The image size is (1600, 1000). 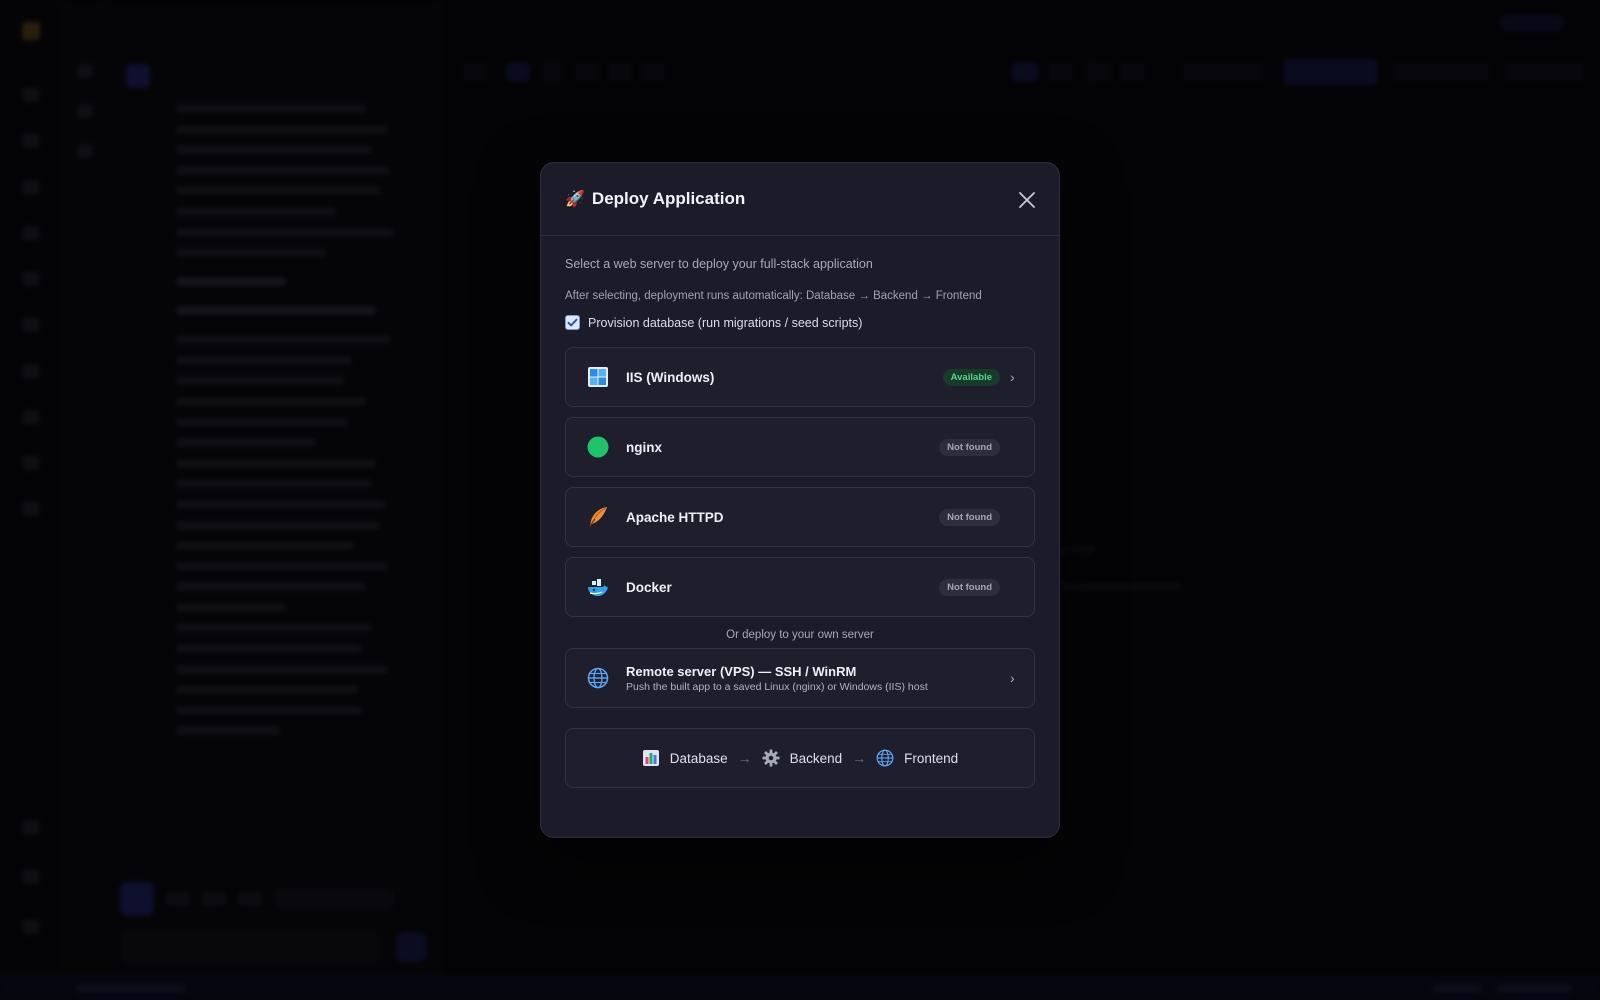 I want to click on modal-title: 🚀 Deploy Application, so click(x=655, y=199).